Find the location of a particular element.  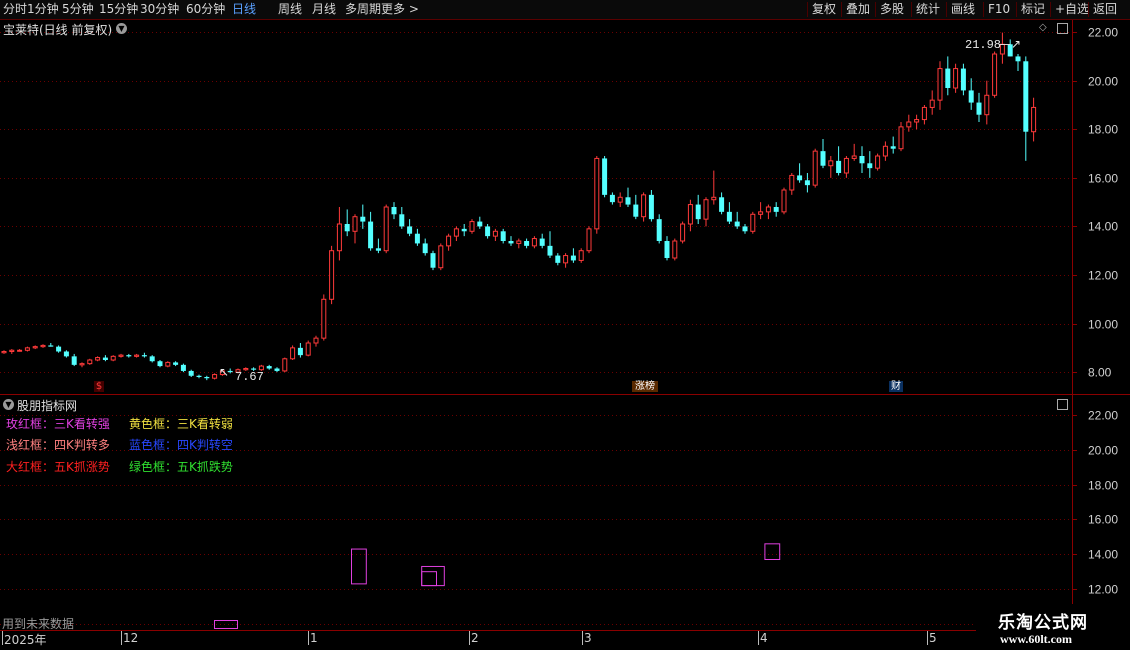

indicator-tick-label: 20.00 is located at coordinates (1103, 451).